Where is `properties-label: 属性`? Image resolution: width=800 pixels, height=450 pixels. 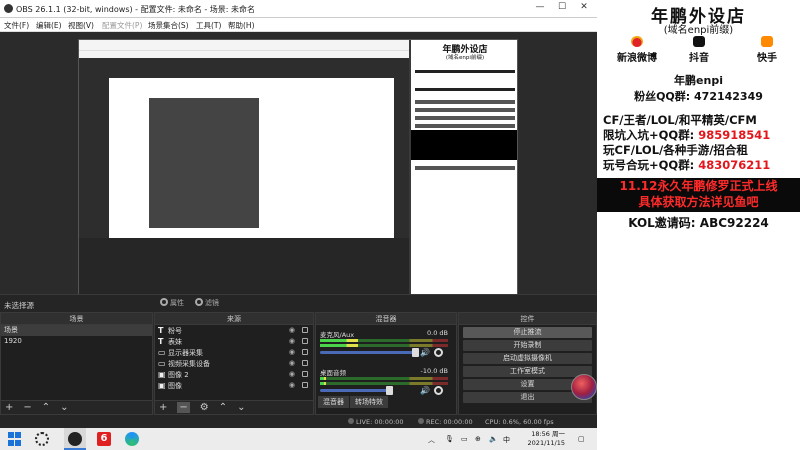 properties-label: 属性 is located at coordinates (177, 303).